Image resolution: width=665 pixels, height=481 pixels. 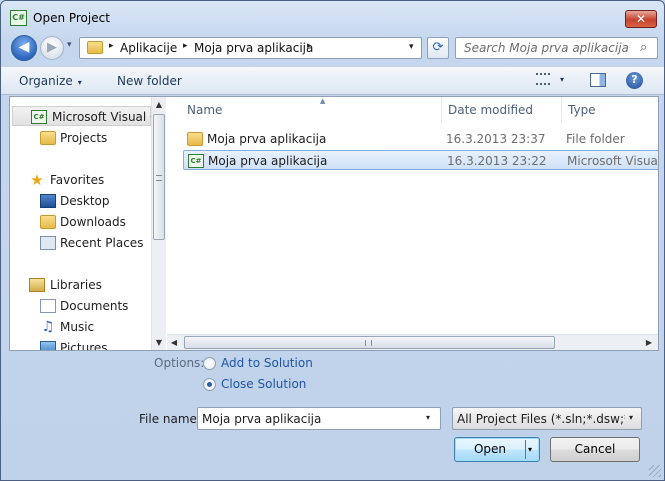 I want to click on open-button: Open ▾, so click(x=497, y=449).